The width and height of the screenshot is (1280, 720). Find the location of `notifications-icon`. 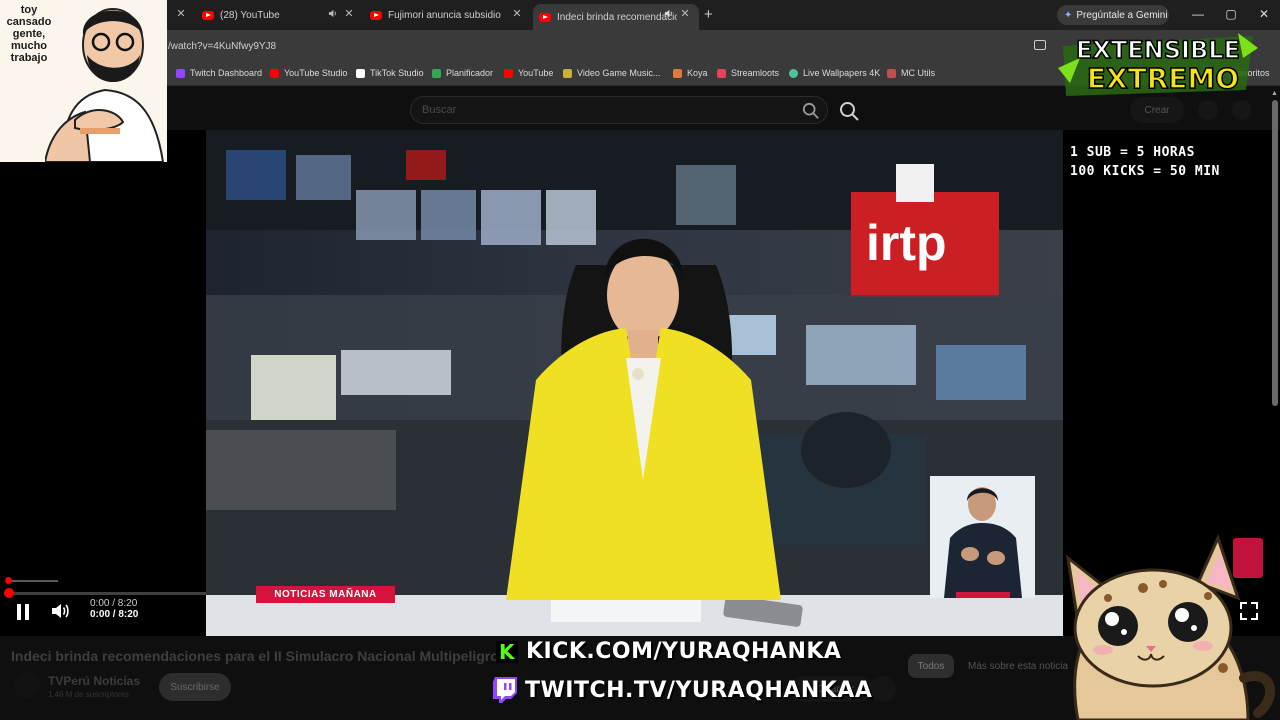

notifications-icon is located at coordinates (1208, 110).